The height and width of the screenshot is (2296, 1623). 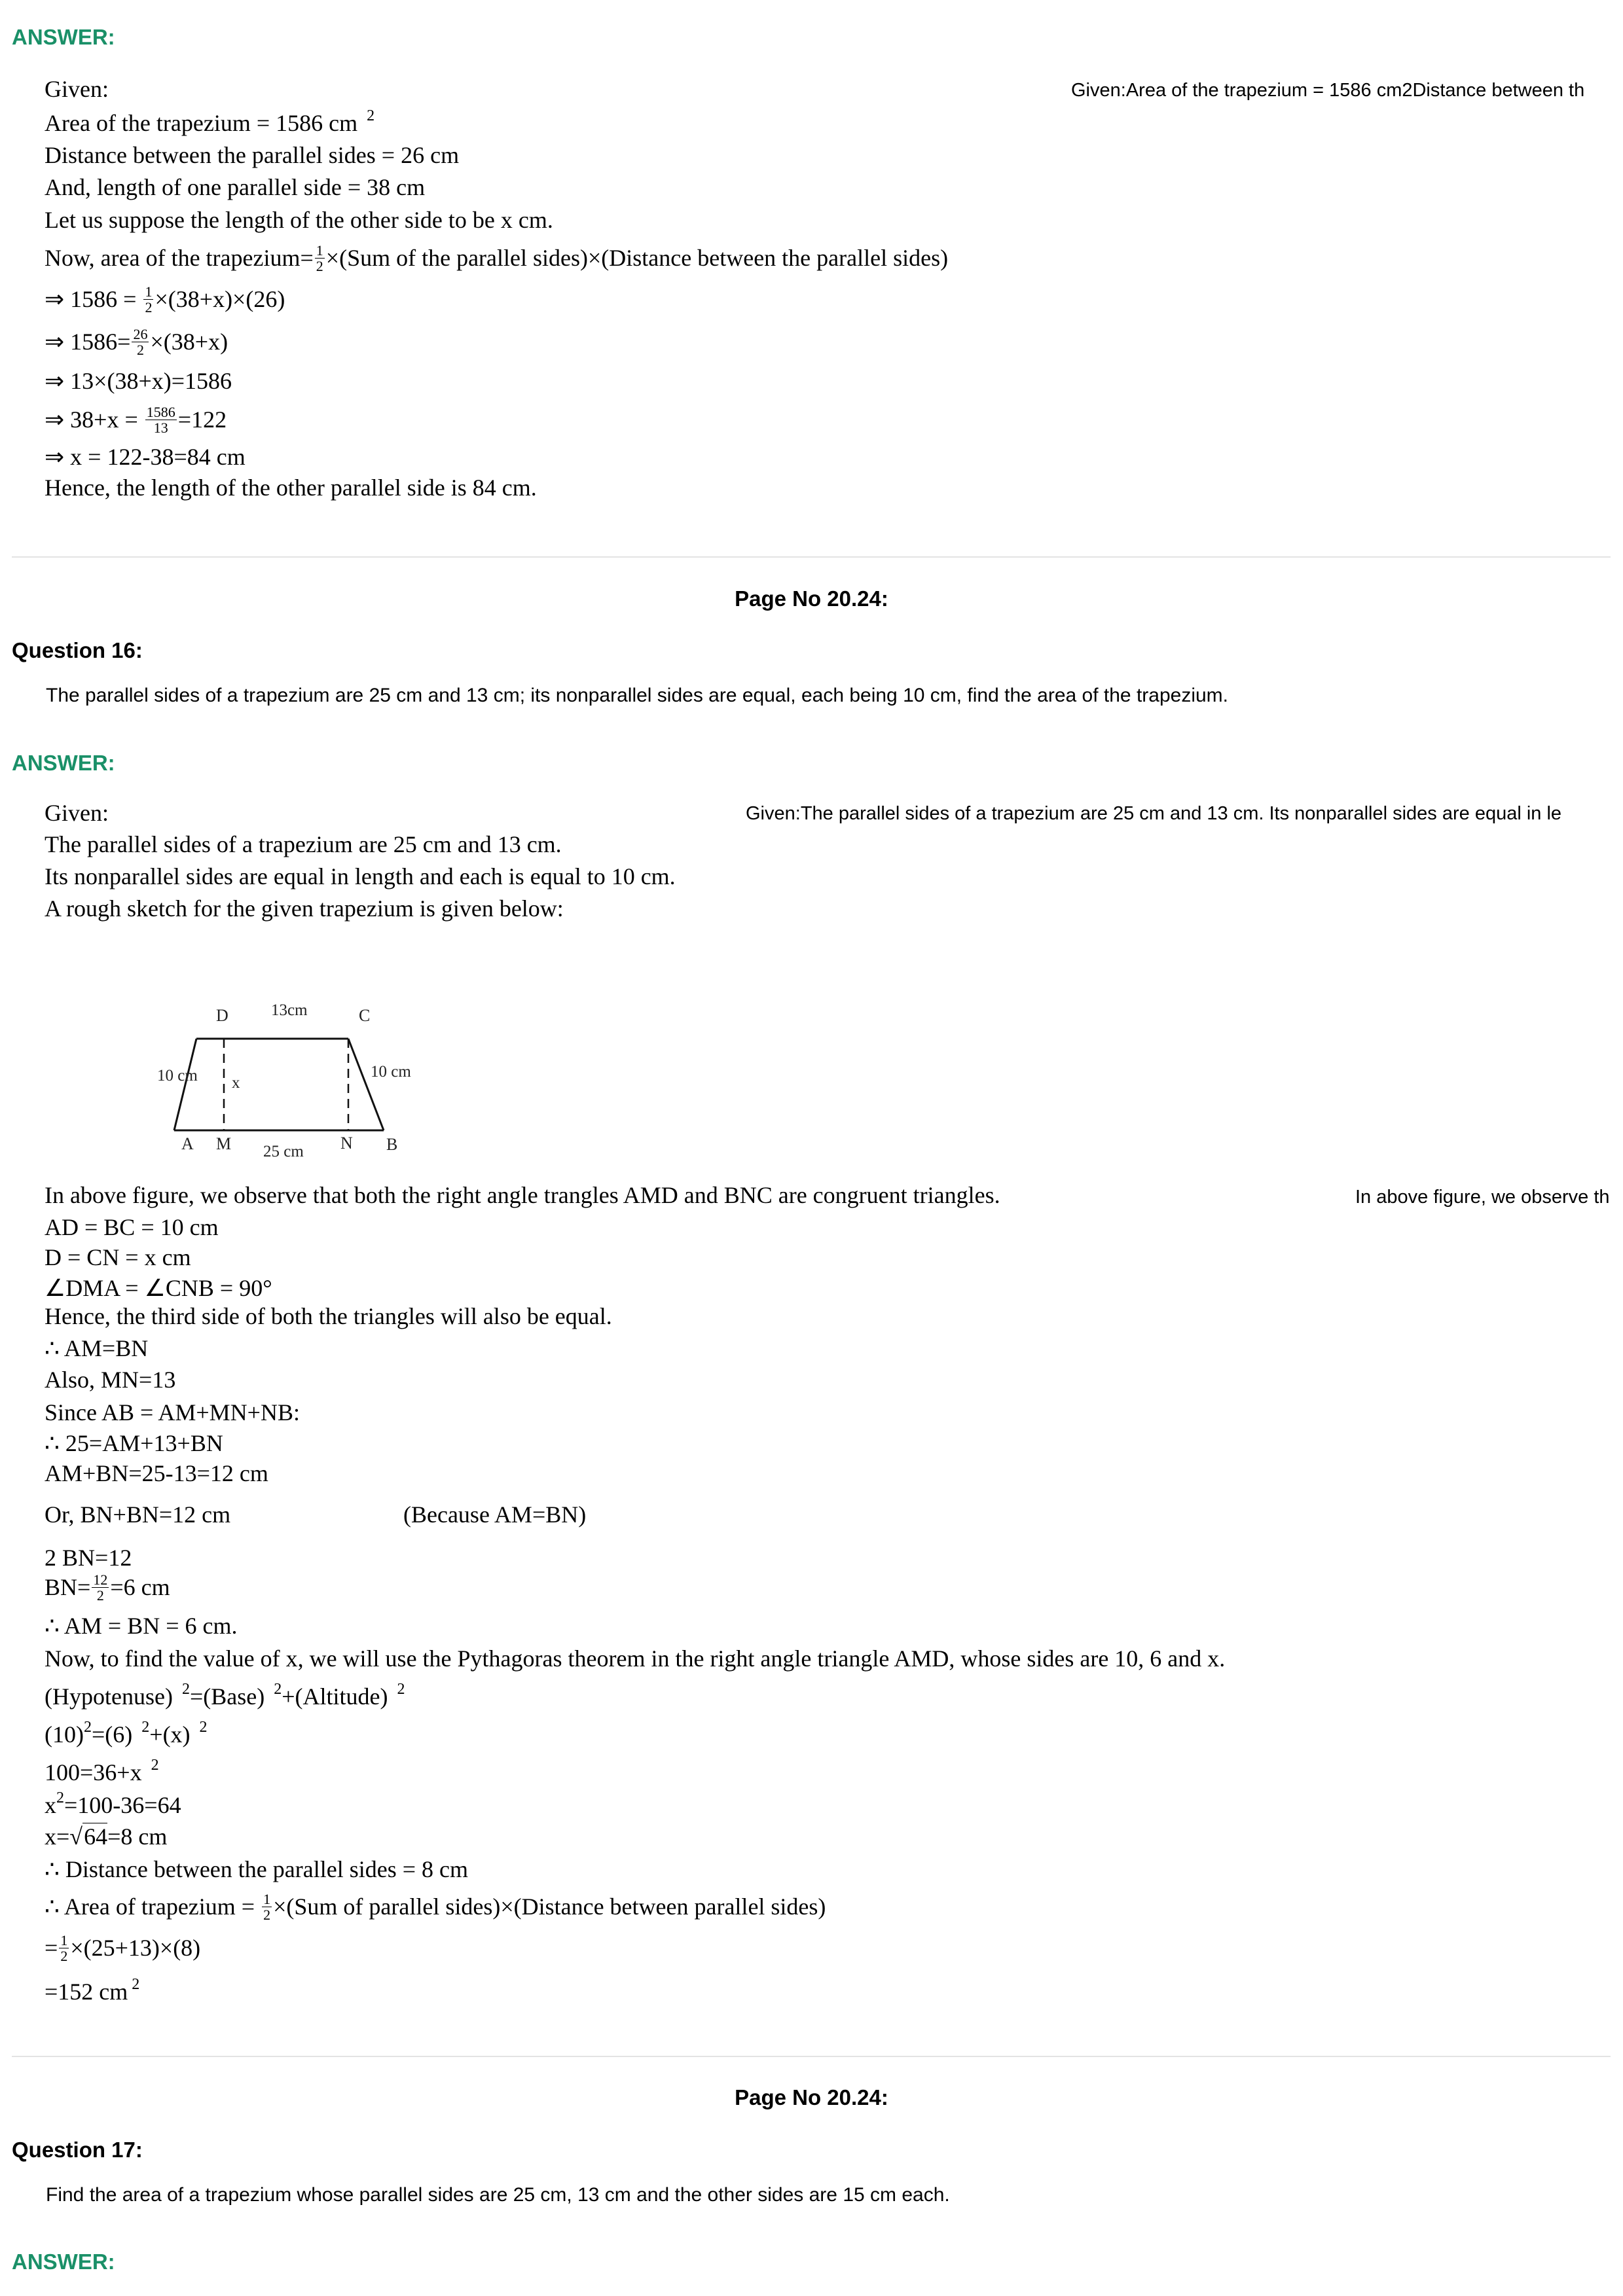 What do you see at coordinates (391, 1072) in the screenshot?
I see `right-side-label: 10 cm` at bounding box center [391, 1072].